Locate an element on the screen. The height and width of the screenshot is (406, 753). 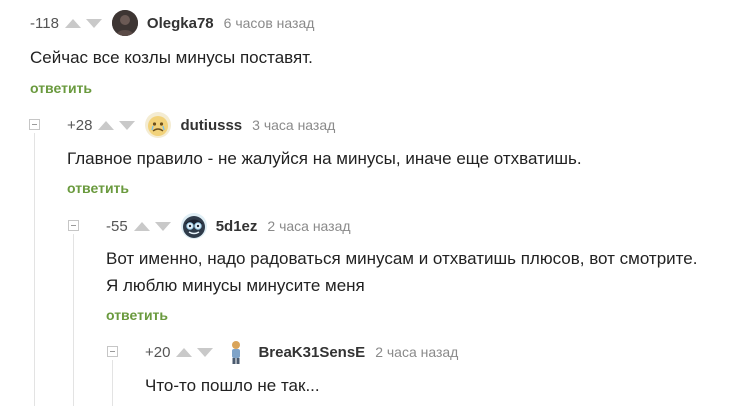
rating-value: -118 is located at coordinates (44, 23).